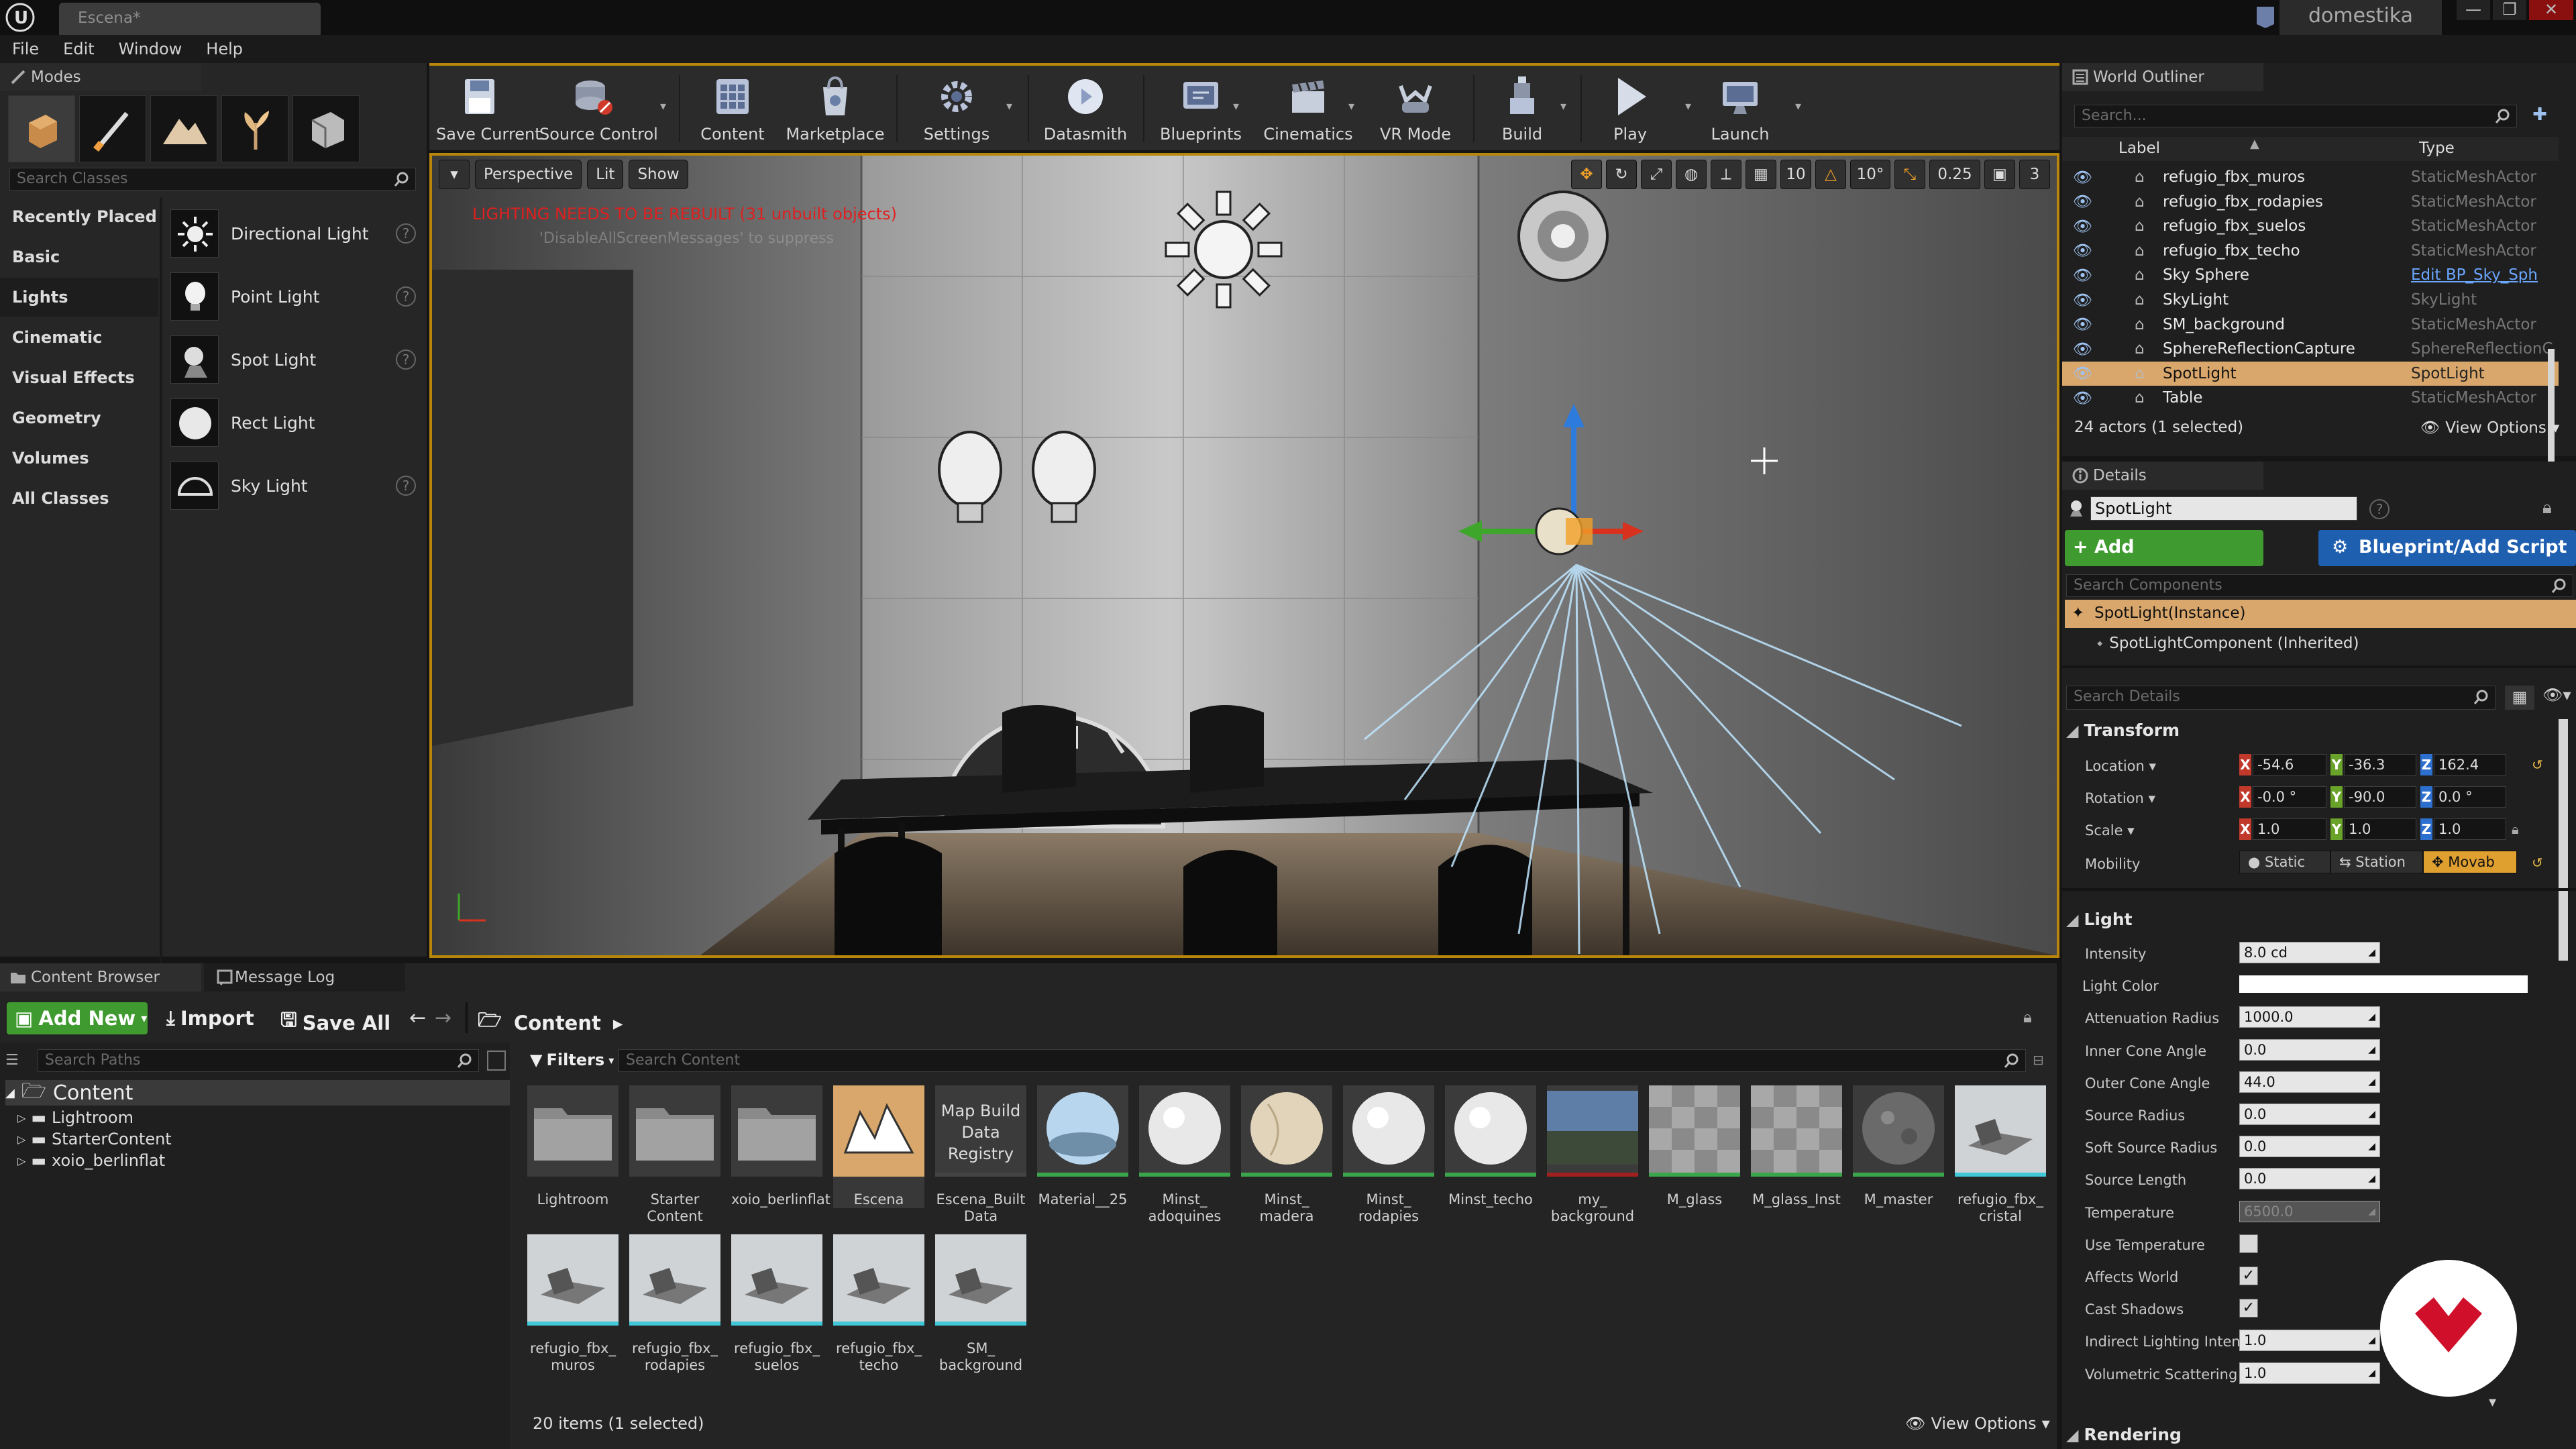 The image size is (2576, 1449). Describe the element at coordinates (1522, 109) in the screenshot. I see `build-button: Build` at that location.